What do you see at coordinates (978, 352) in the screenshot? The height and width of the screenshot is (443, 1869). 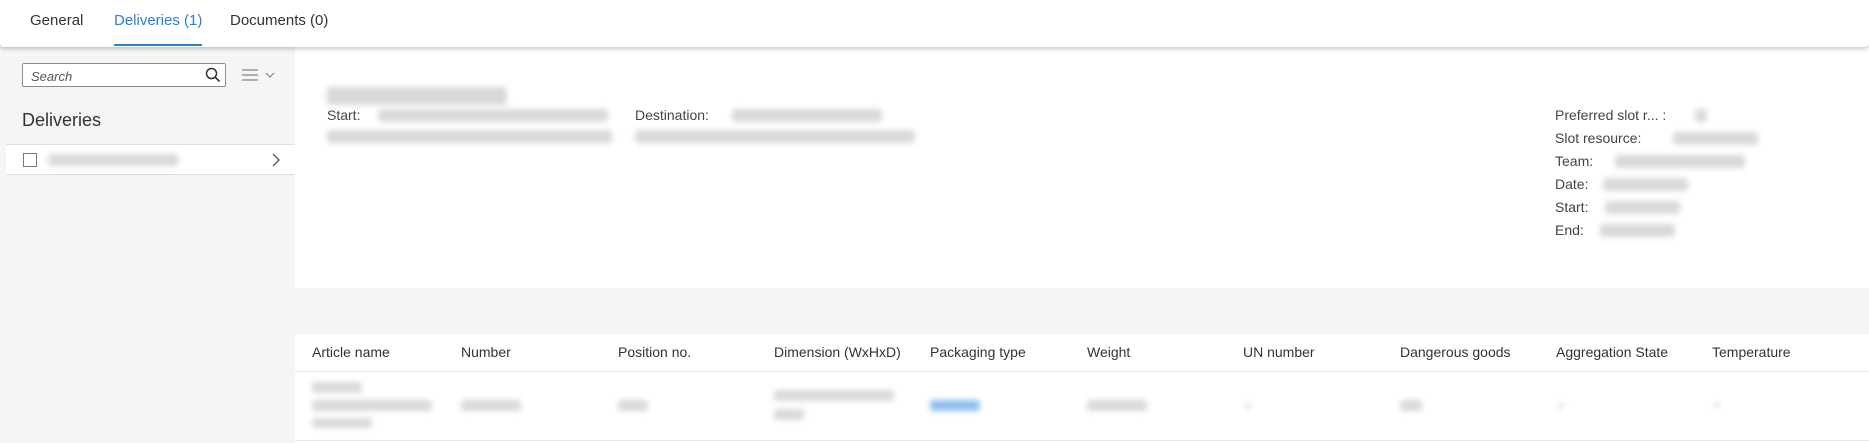 I see `col-packaging-type: Packaging type` at bounding box center [978, 352].